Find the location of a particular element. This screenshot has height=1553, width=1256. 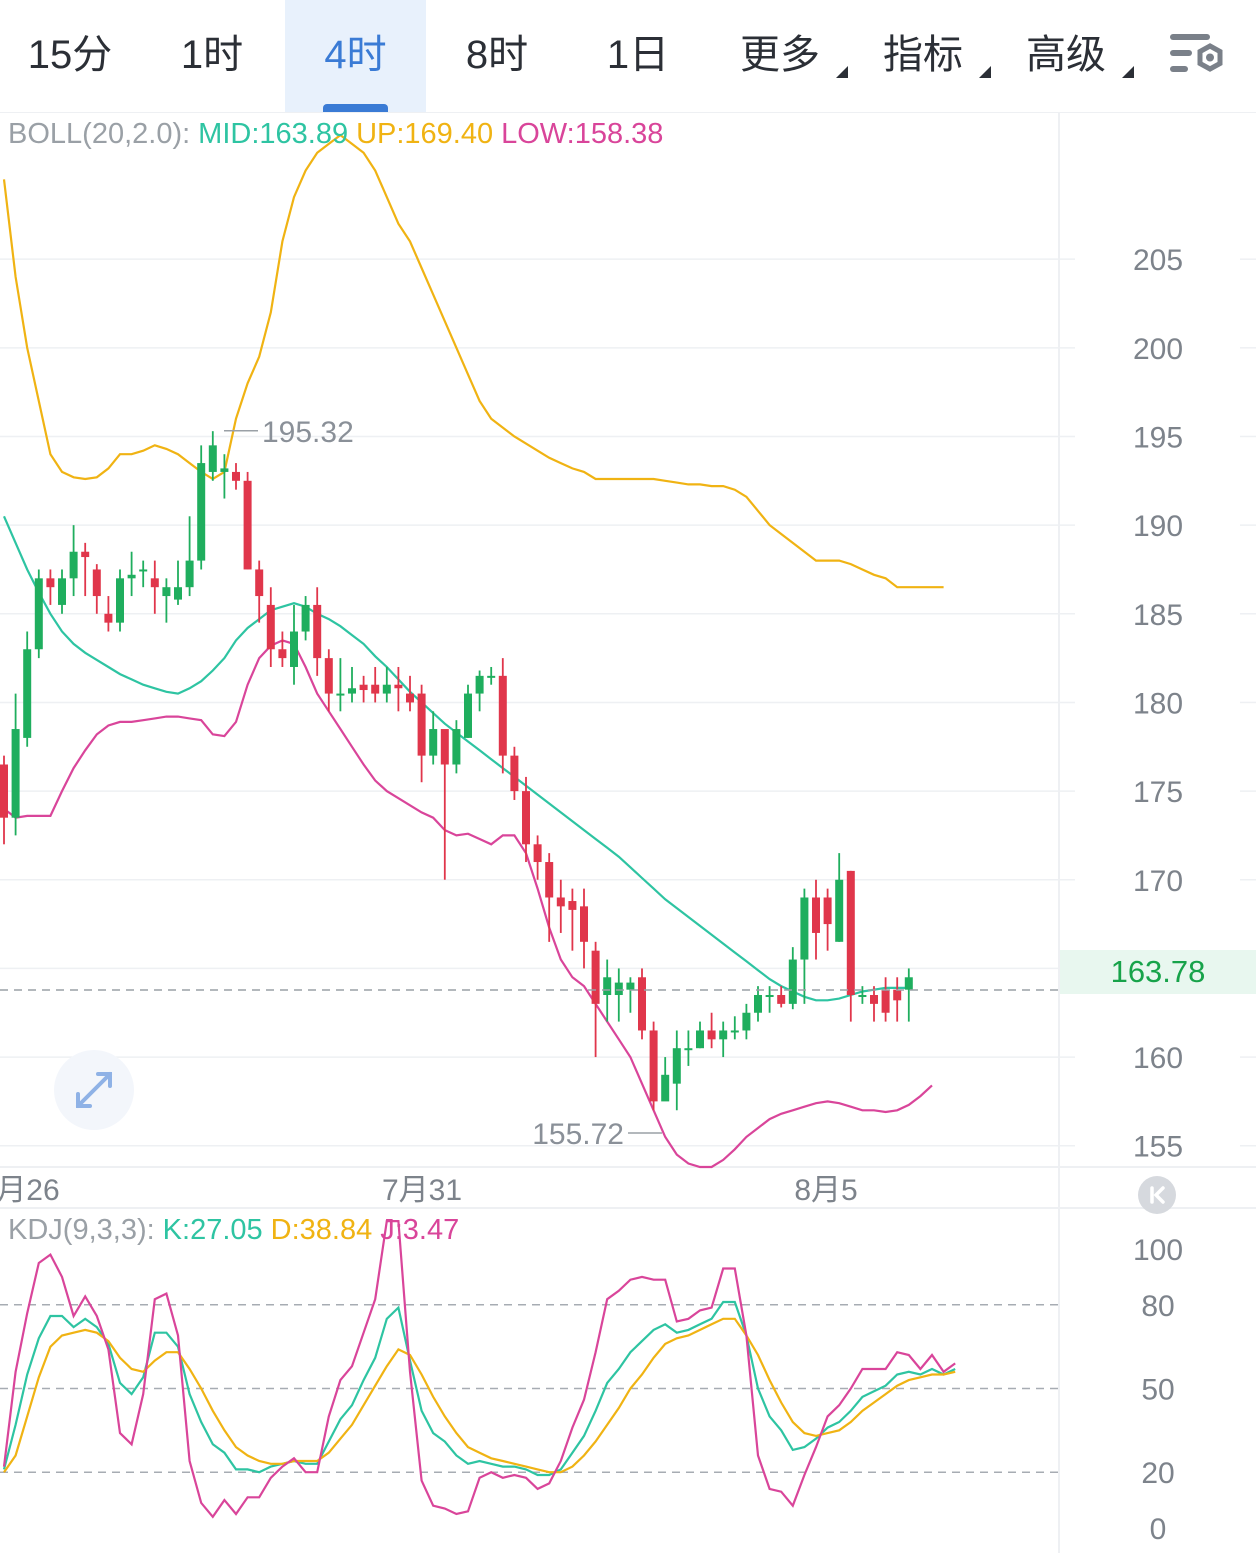

expand-icon is located at coordinates (94, 1090).